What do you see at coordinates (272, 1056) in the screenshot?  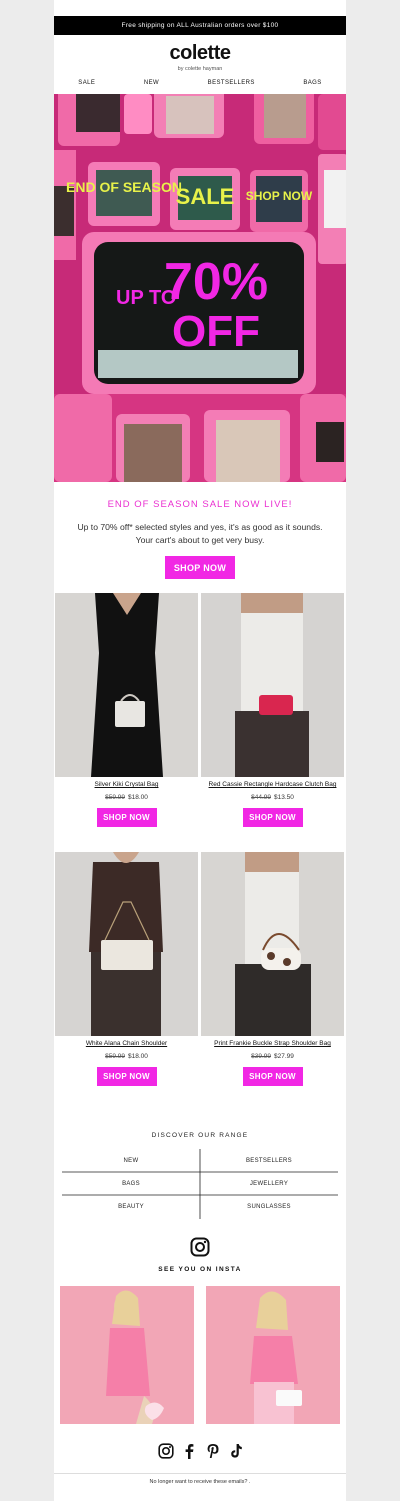 I see `product-price: $39.99 $27.99` at bounding box center [272, 1056].